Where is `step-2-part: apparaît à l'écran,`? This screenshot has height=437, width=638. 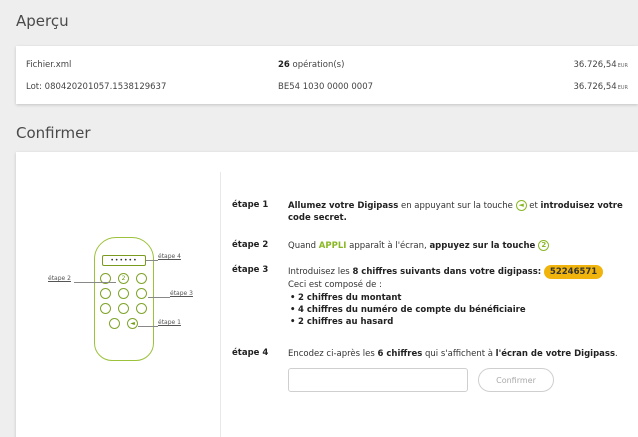
step-2-part: apparaît à l'écran, is located at coordinates (388, 246).